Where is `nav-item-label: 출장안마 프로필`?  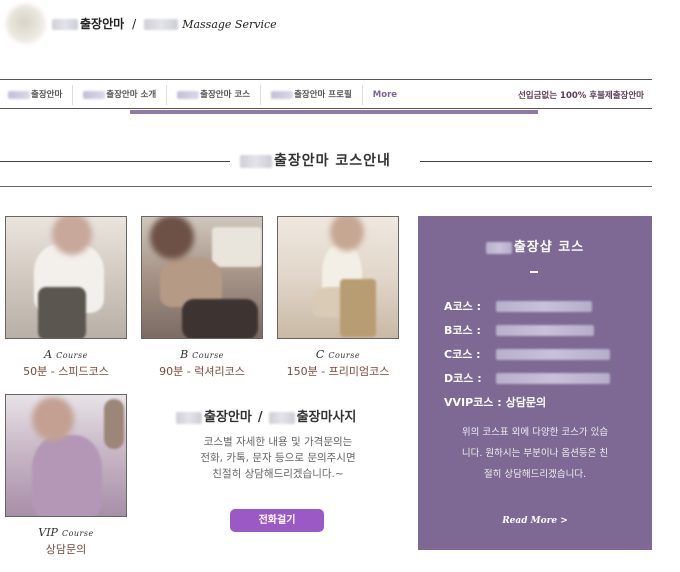
nav-item-label: 출장안마 프로필 is located at coordinates (323, 95).